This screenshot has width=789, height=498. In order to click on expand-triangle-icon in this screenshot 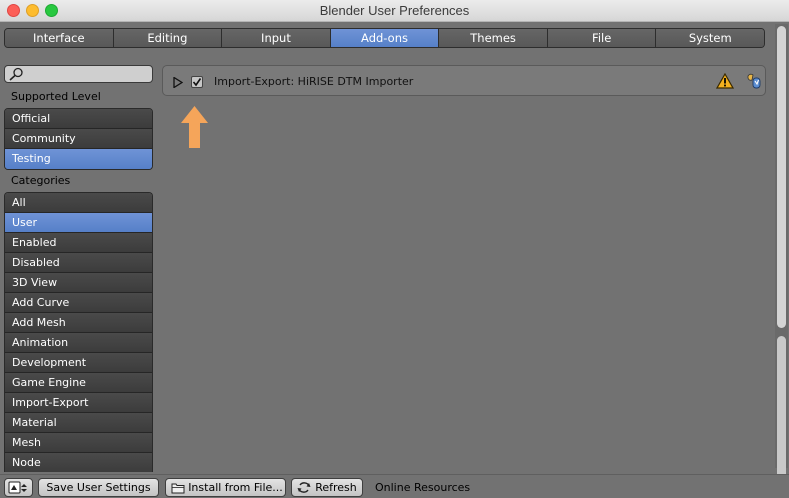, I will do `click(178, 82)`.